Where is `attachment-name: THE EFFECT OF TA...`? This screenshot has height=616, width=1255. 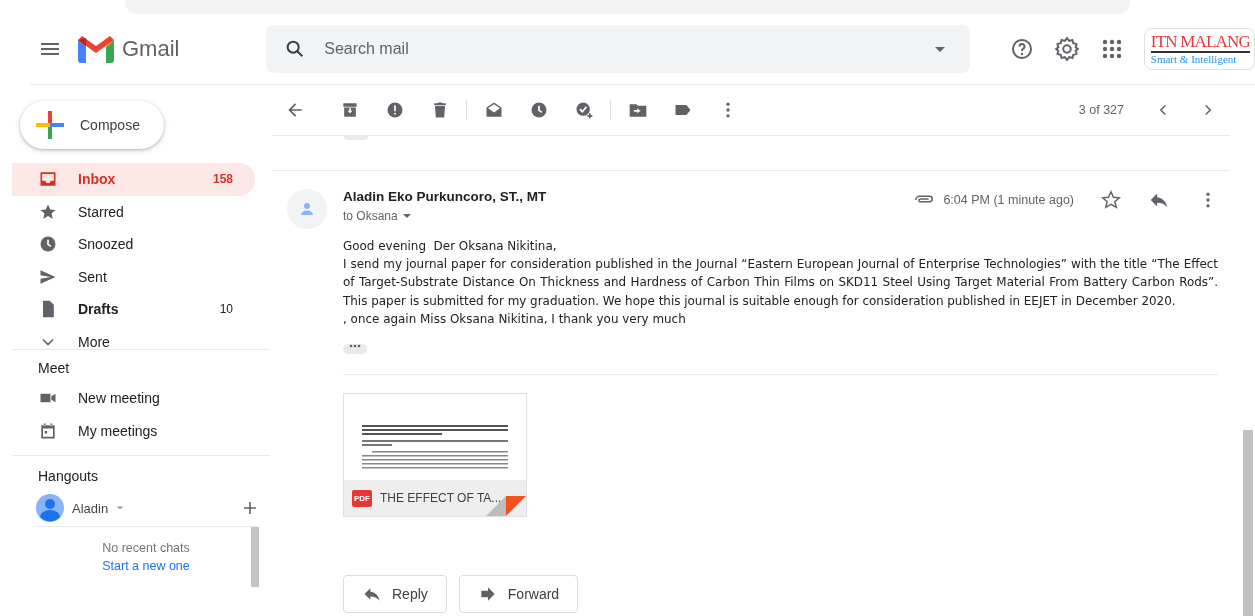
attachment-name: THE EFFECT OF TA... is located at coordinates (441, 498).